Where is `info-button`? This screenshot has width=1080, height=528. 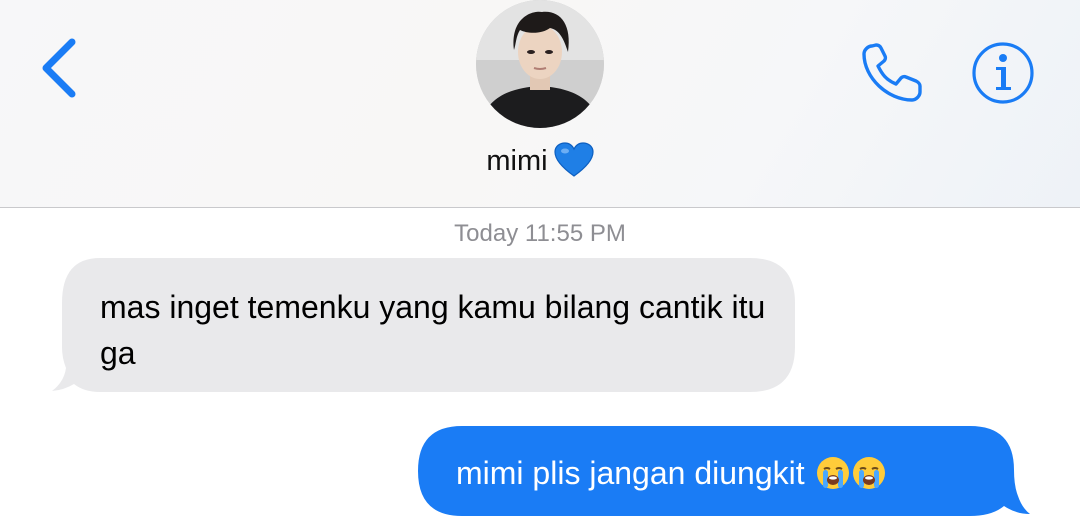
info-button is located at coordinates (1003, 73).